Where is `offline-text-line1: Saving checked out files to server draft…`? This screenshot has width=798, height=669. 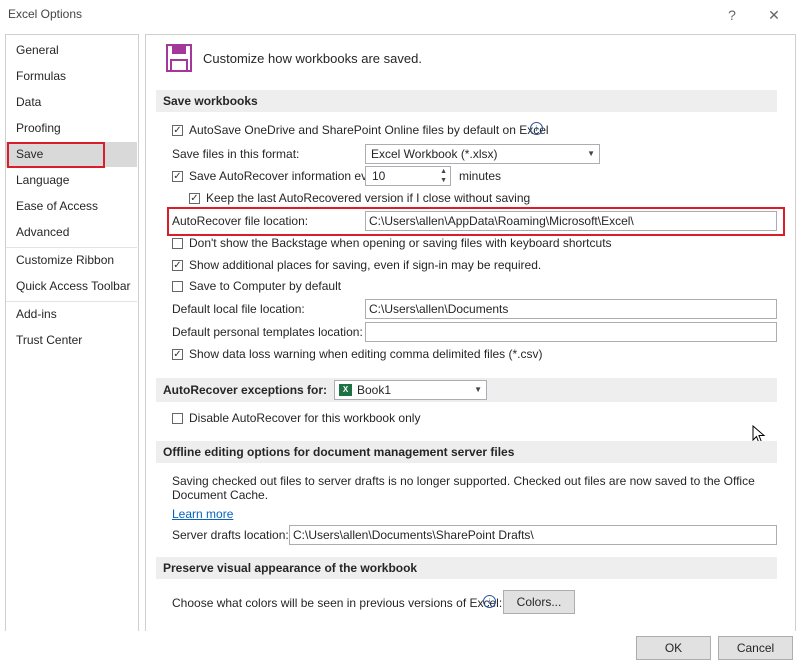
offline-text-line1: Saving checked out files to server draft… is located at coordinates (463, 481).